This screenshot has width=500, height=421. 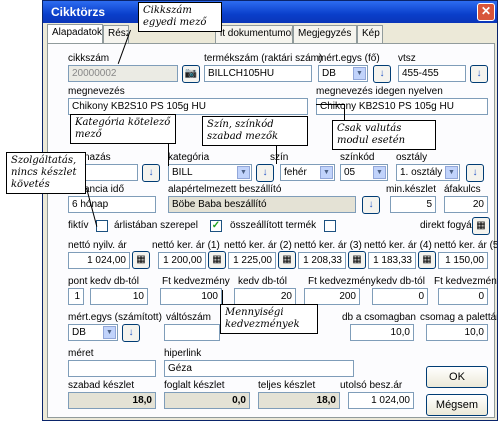 What do you see at coordinates (322, 260) in the screenshot?
I see `netto-ker3-field: 1 208,33` at bounding box center [322, 260].